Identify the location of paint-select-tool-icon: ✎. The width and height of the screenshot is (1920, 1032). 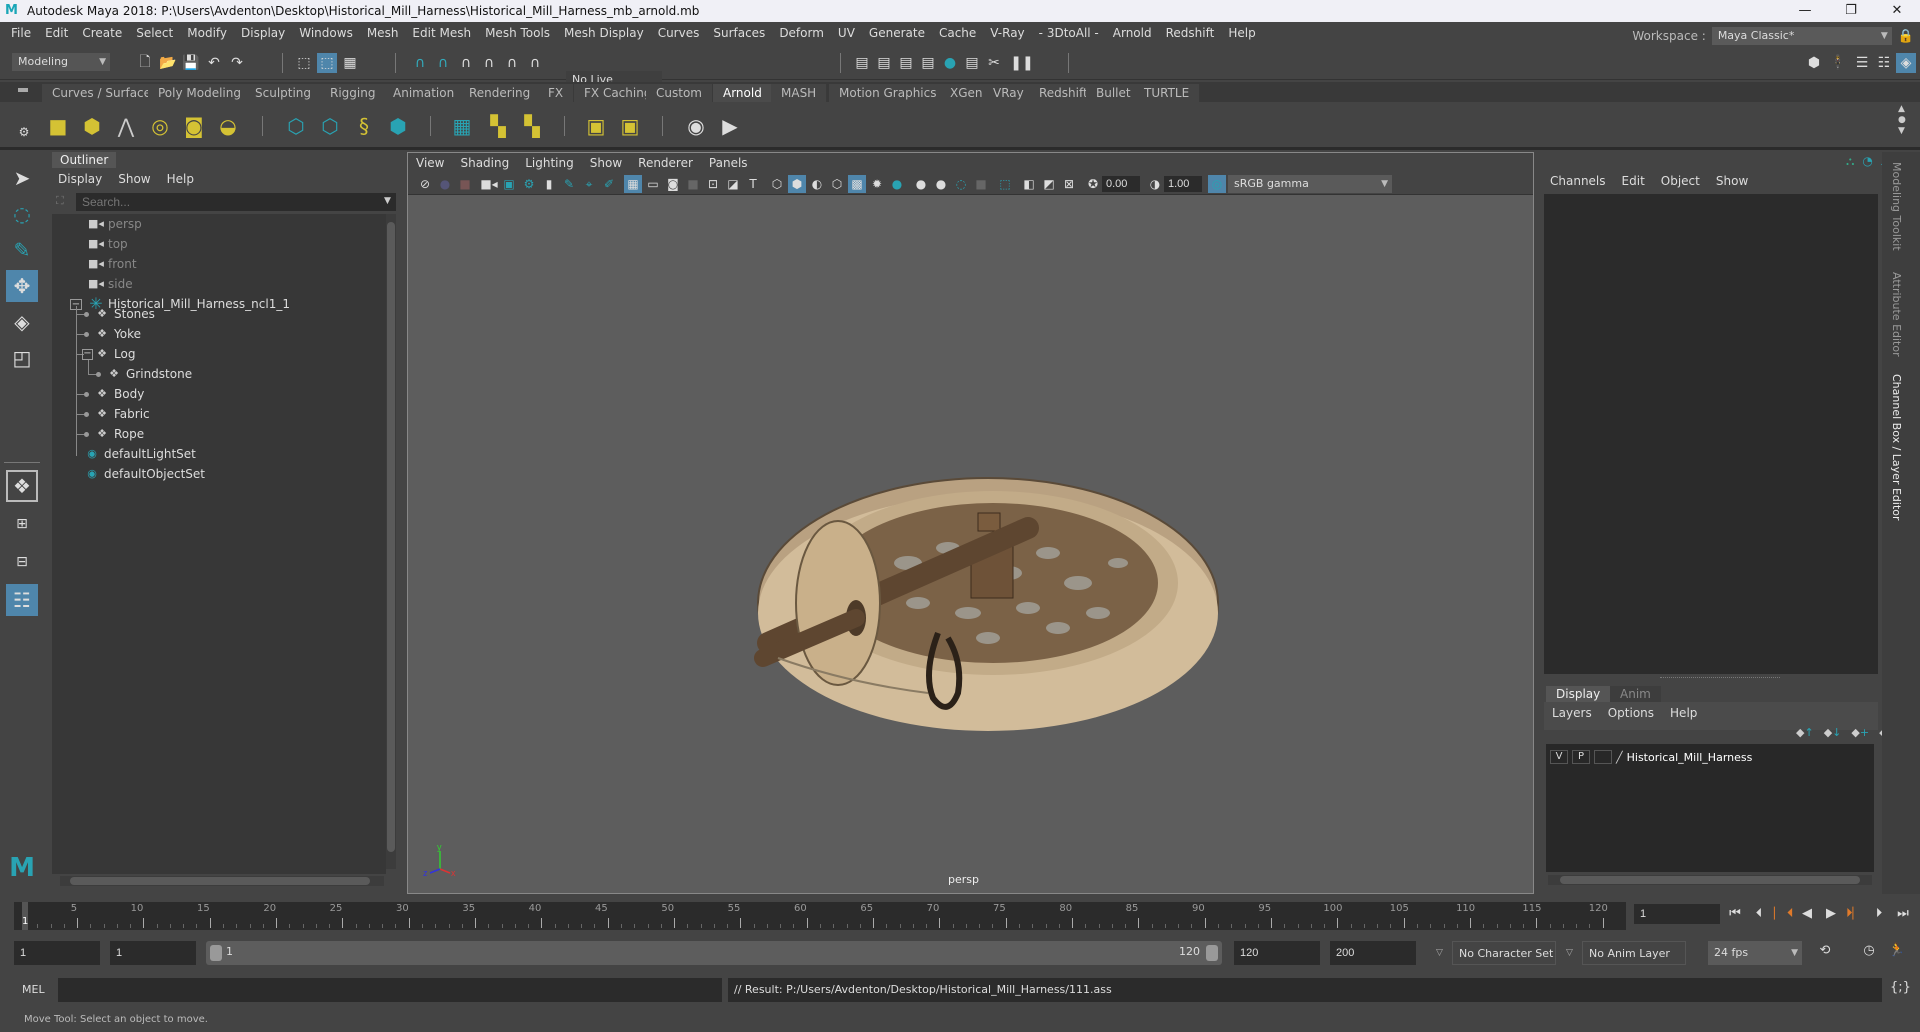
(22, 250).